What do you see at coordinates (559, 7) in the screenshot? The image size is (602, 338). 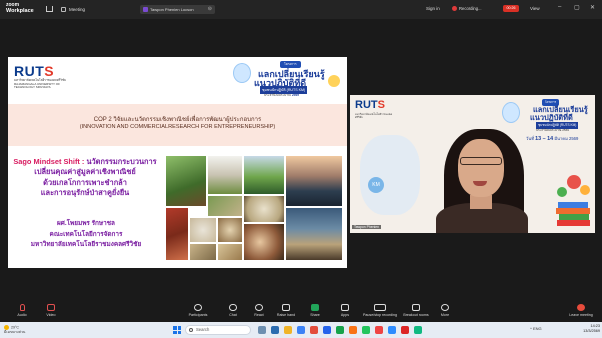 I see `minimize-button: –` at bounding box center [559, 7].